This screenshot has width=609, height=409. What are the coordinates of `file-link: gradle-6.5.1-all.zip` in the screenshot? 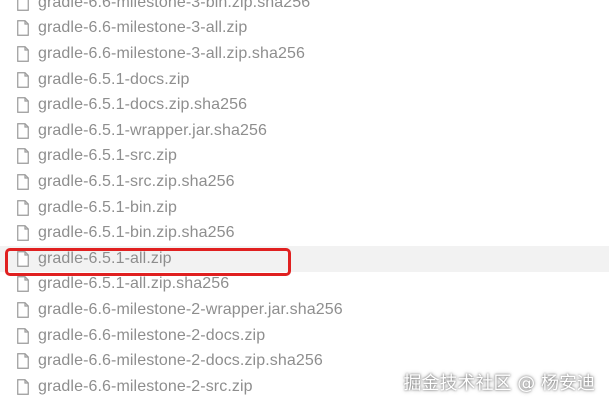 It's located at (105, 259).